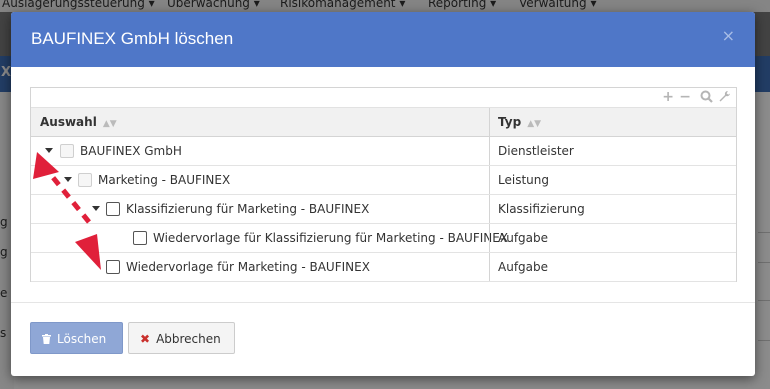 This screenshot has height=389, width=770. What do you see at coordinates (728, 35) in the screenshot?
I see `close-icon: ×` at bounding box center [728, 35].